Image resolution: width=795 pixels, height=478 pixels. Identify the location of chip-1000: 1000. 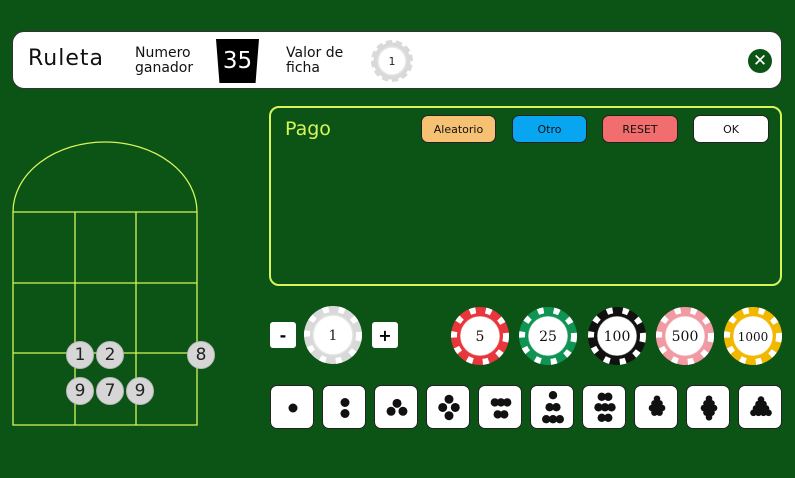
(753, 338).